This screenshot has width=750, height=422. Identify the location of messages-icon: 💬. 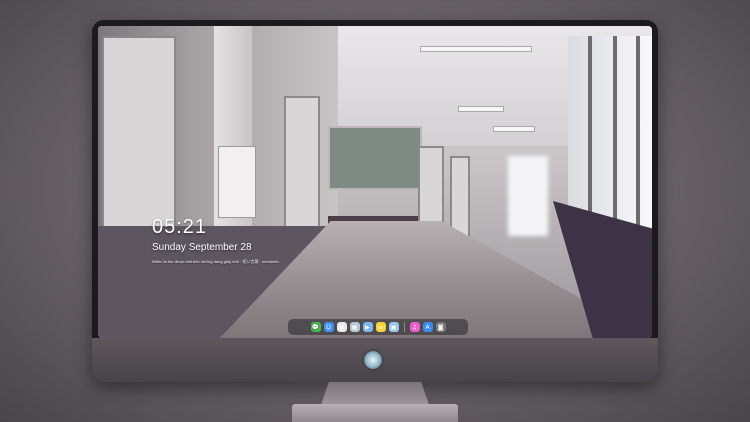
(315, 327).